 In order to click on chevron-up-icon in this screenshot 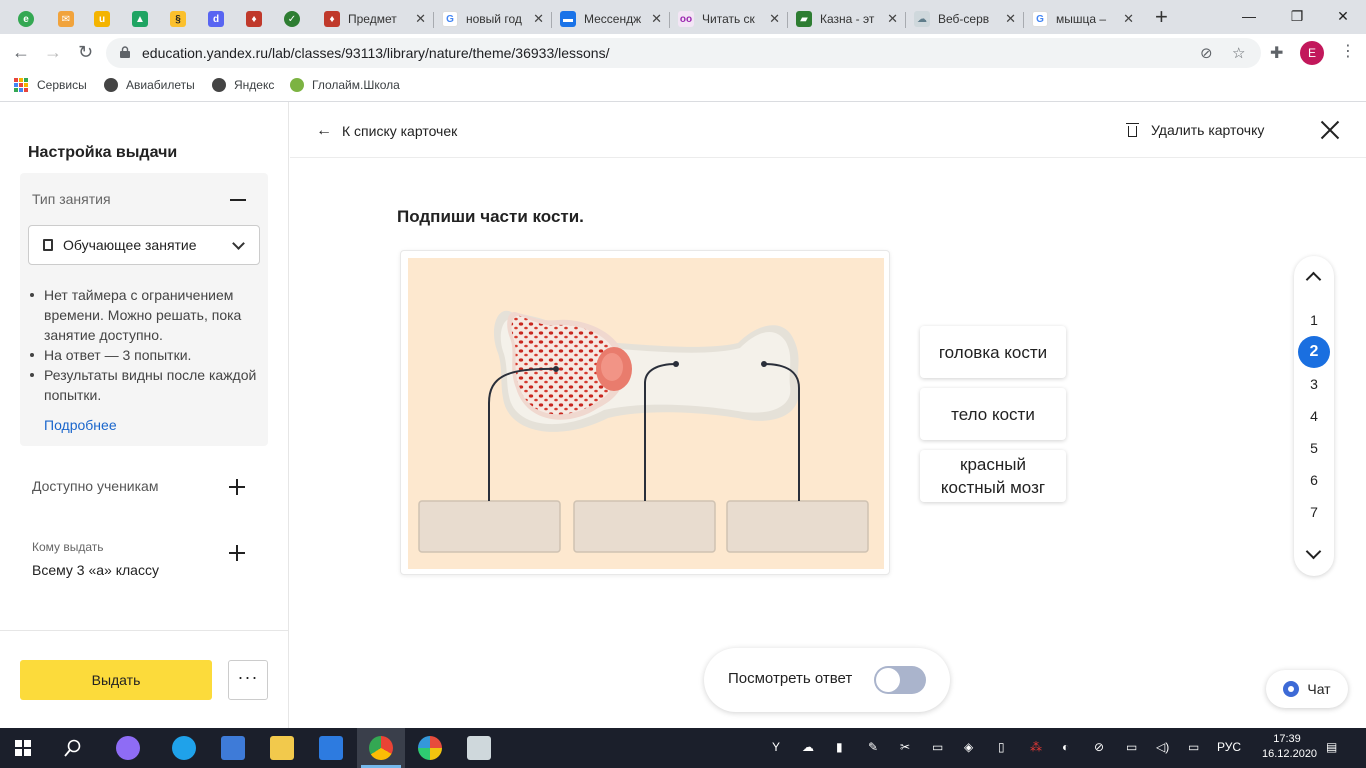, I will do `click(1313, 279)`.